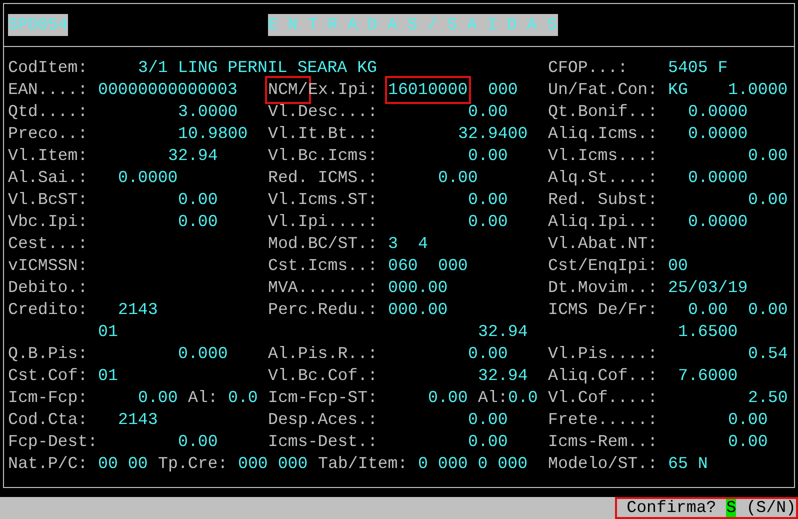  I want to click on answer-field: S, so click(731, 508).